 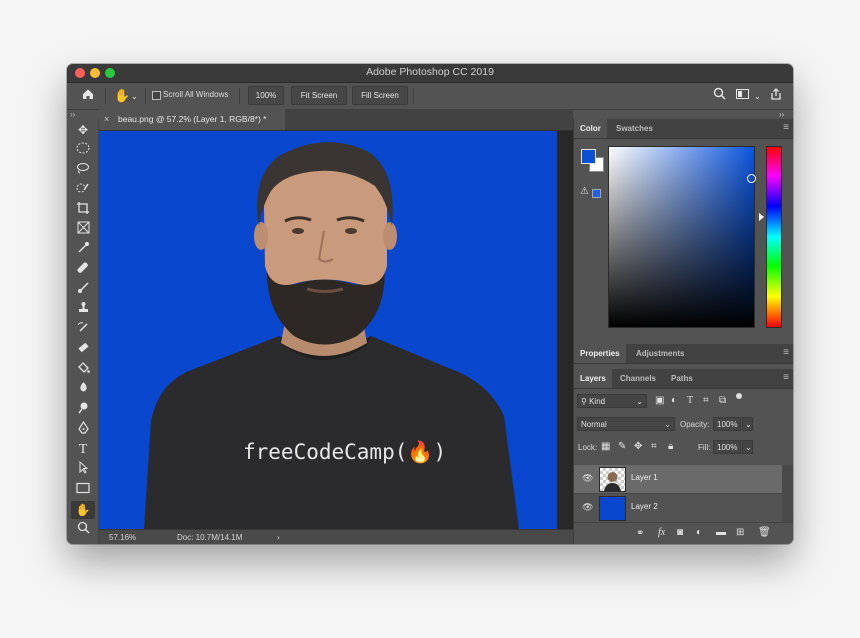 I want to click on brush-tool-icon, so click(x=83, y=290).